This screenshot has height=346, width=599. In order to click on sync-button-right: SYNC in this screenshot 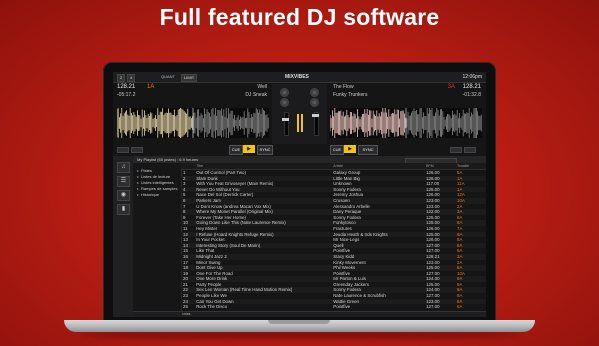, I will do `click(368, 150)`.